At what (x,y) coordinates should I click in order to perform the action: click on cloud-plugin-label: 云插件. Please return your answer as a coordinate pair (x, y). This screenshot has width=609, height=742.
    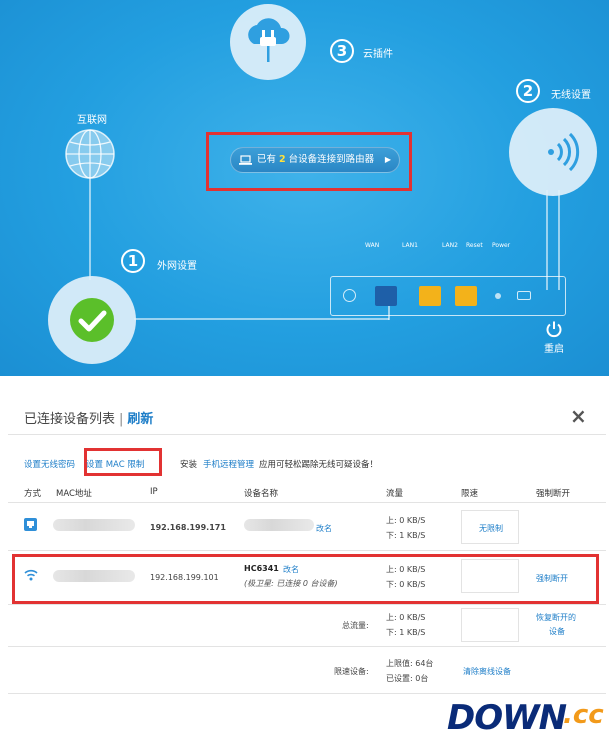
    Looking at the image, I should click on (378, 54).